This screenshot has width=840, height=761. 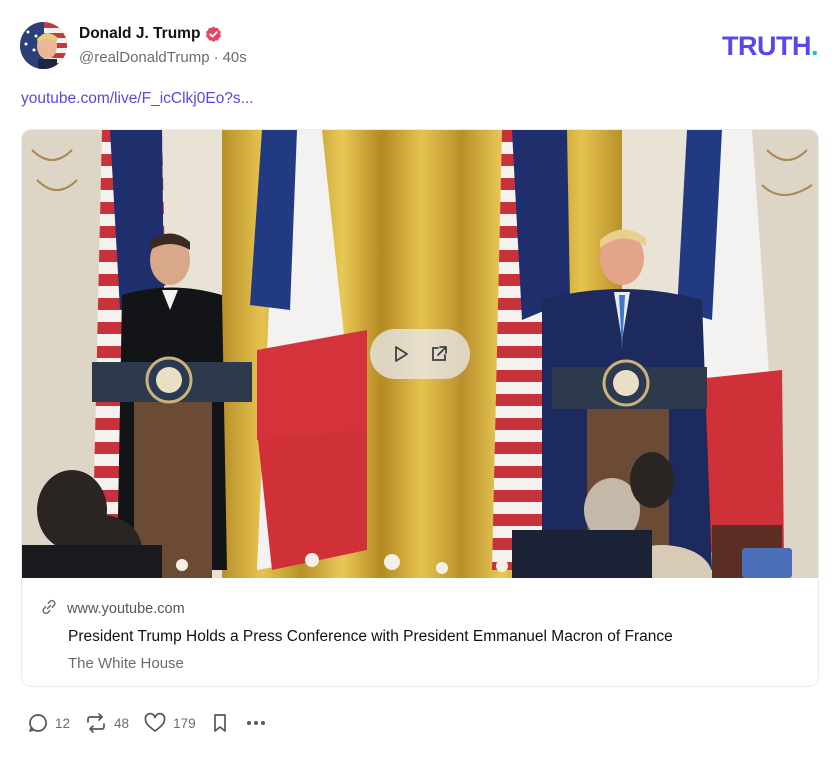 I want to click on like-icon, so click(x=155, y=723).